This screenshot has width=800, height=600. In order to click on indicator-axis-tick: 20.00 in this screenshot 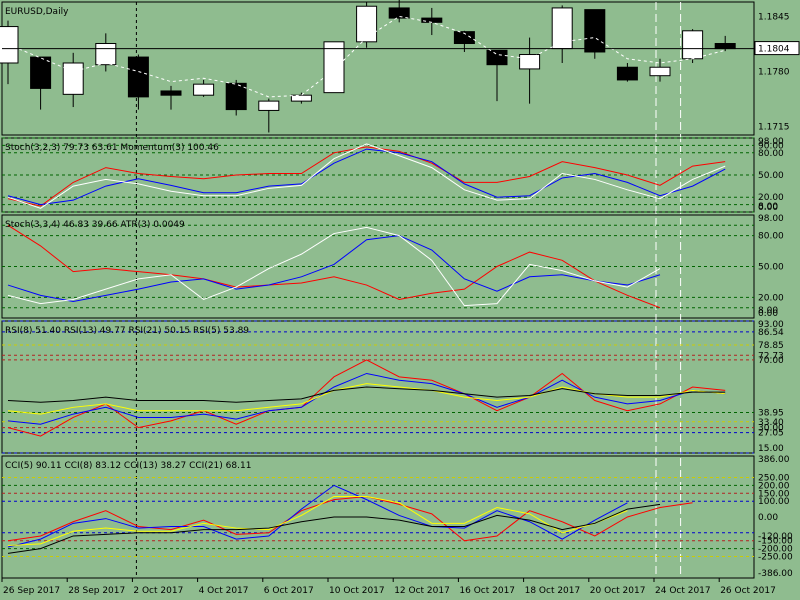, I will do `click(771, 298)`.